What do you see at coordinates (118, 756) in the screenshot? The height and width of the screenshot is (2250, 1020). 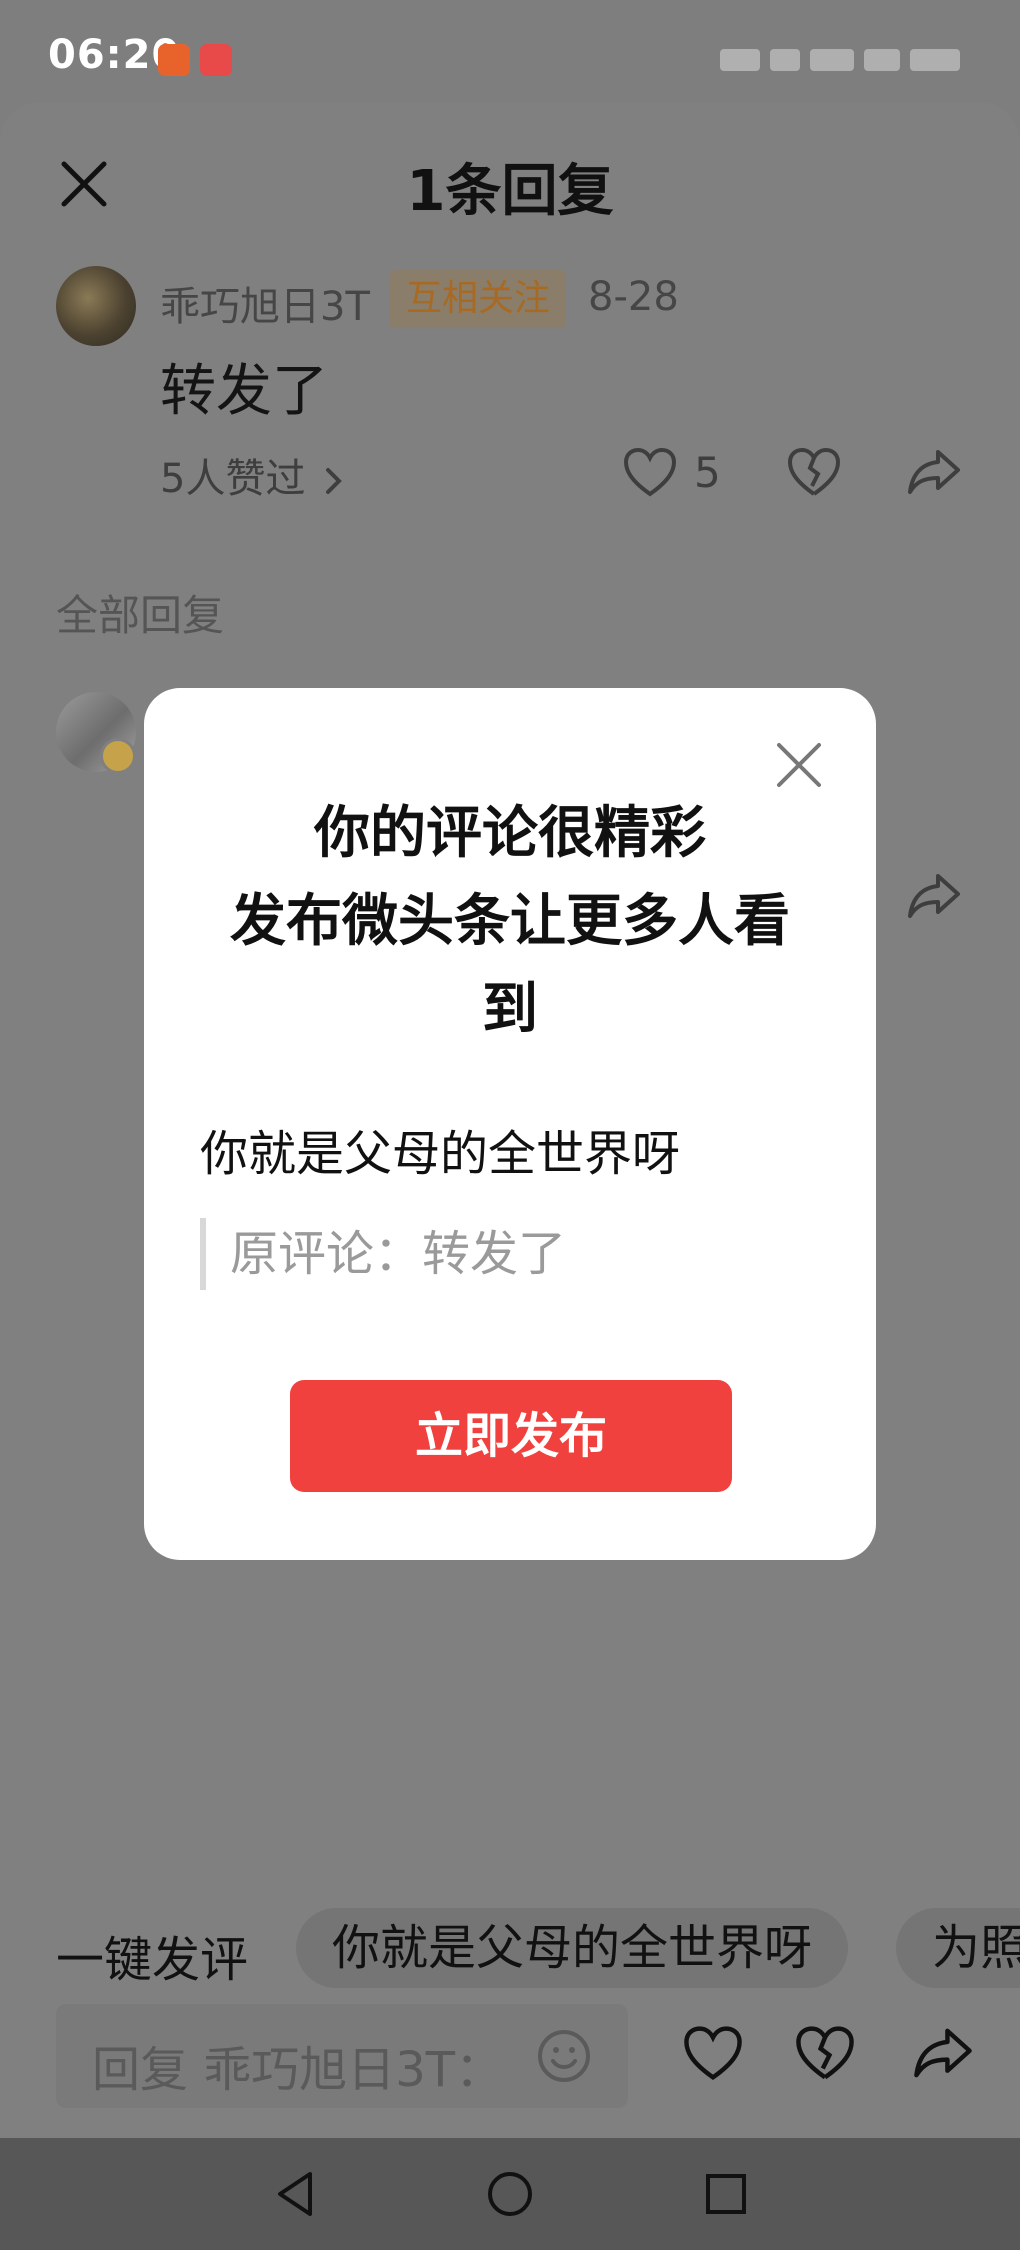 I see `level-badge` at bounding box center [118, 756].